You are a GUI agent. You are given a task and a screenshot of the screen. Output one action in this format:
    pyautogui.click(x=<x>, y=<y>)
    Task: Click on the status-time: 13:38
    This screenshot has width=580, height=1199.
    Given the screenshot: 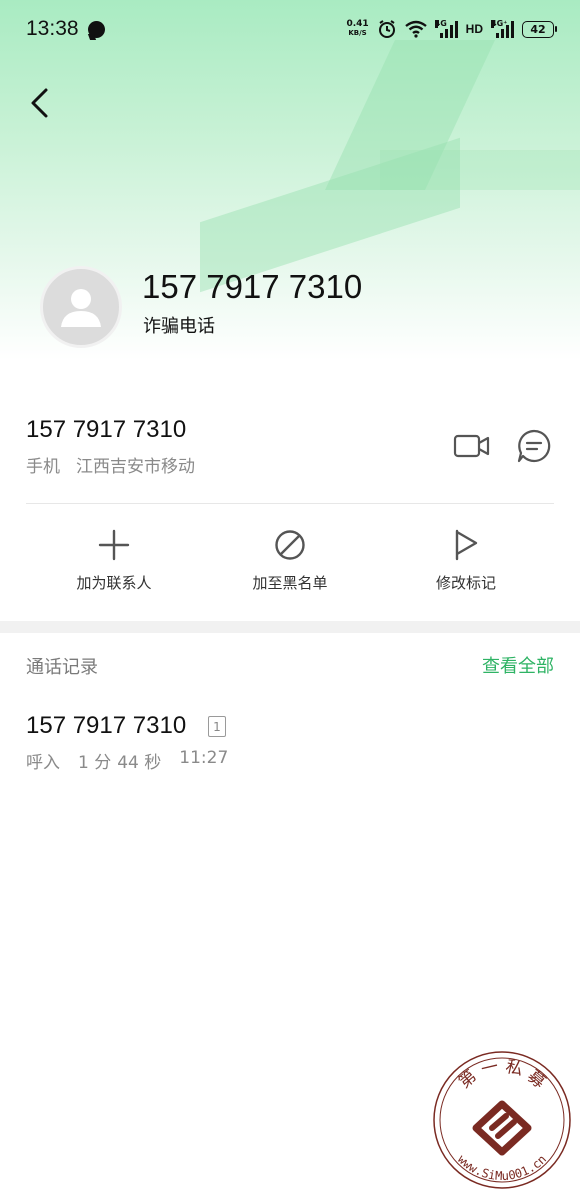 What is the action you would take?
    pyautogui.click(x=52, y=28)
    